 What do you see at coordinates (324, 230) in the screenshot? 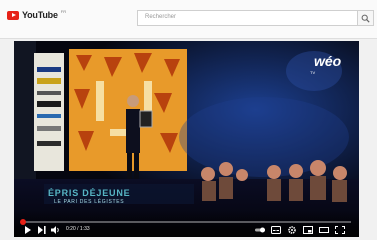
I see `theater-mode-icon` at bounding box center [324, 230].